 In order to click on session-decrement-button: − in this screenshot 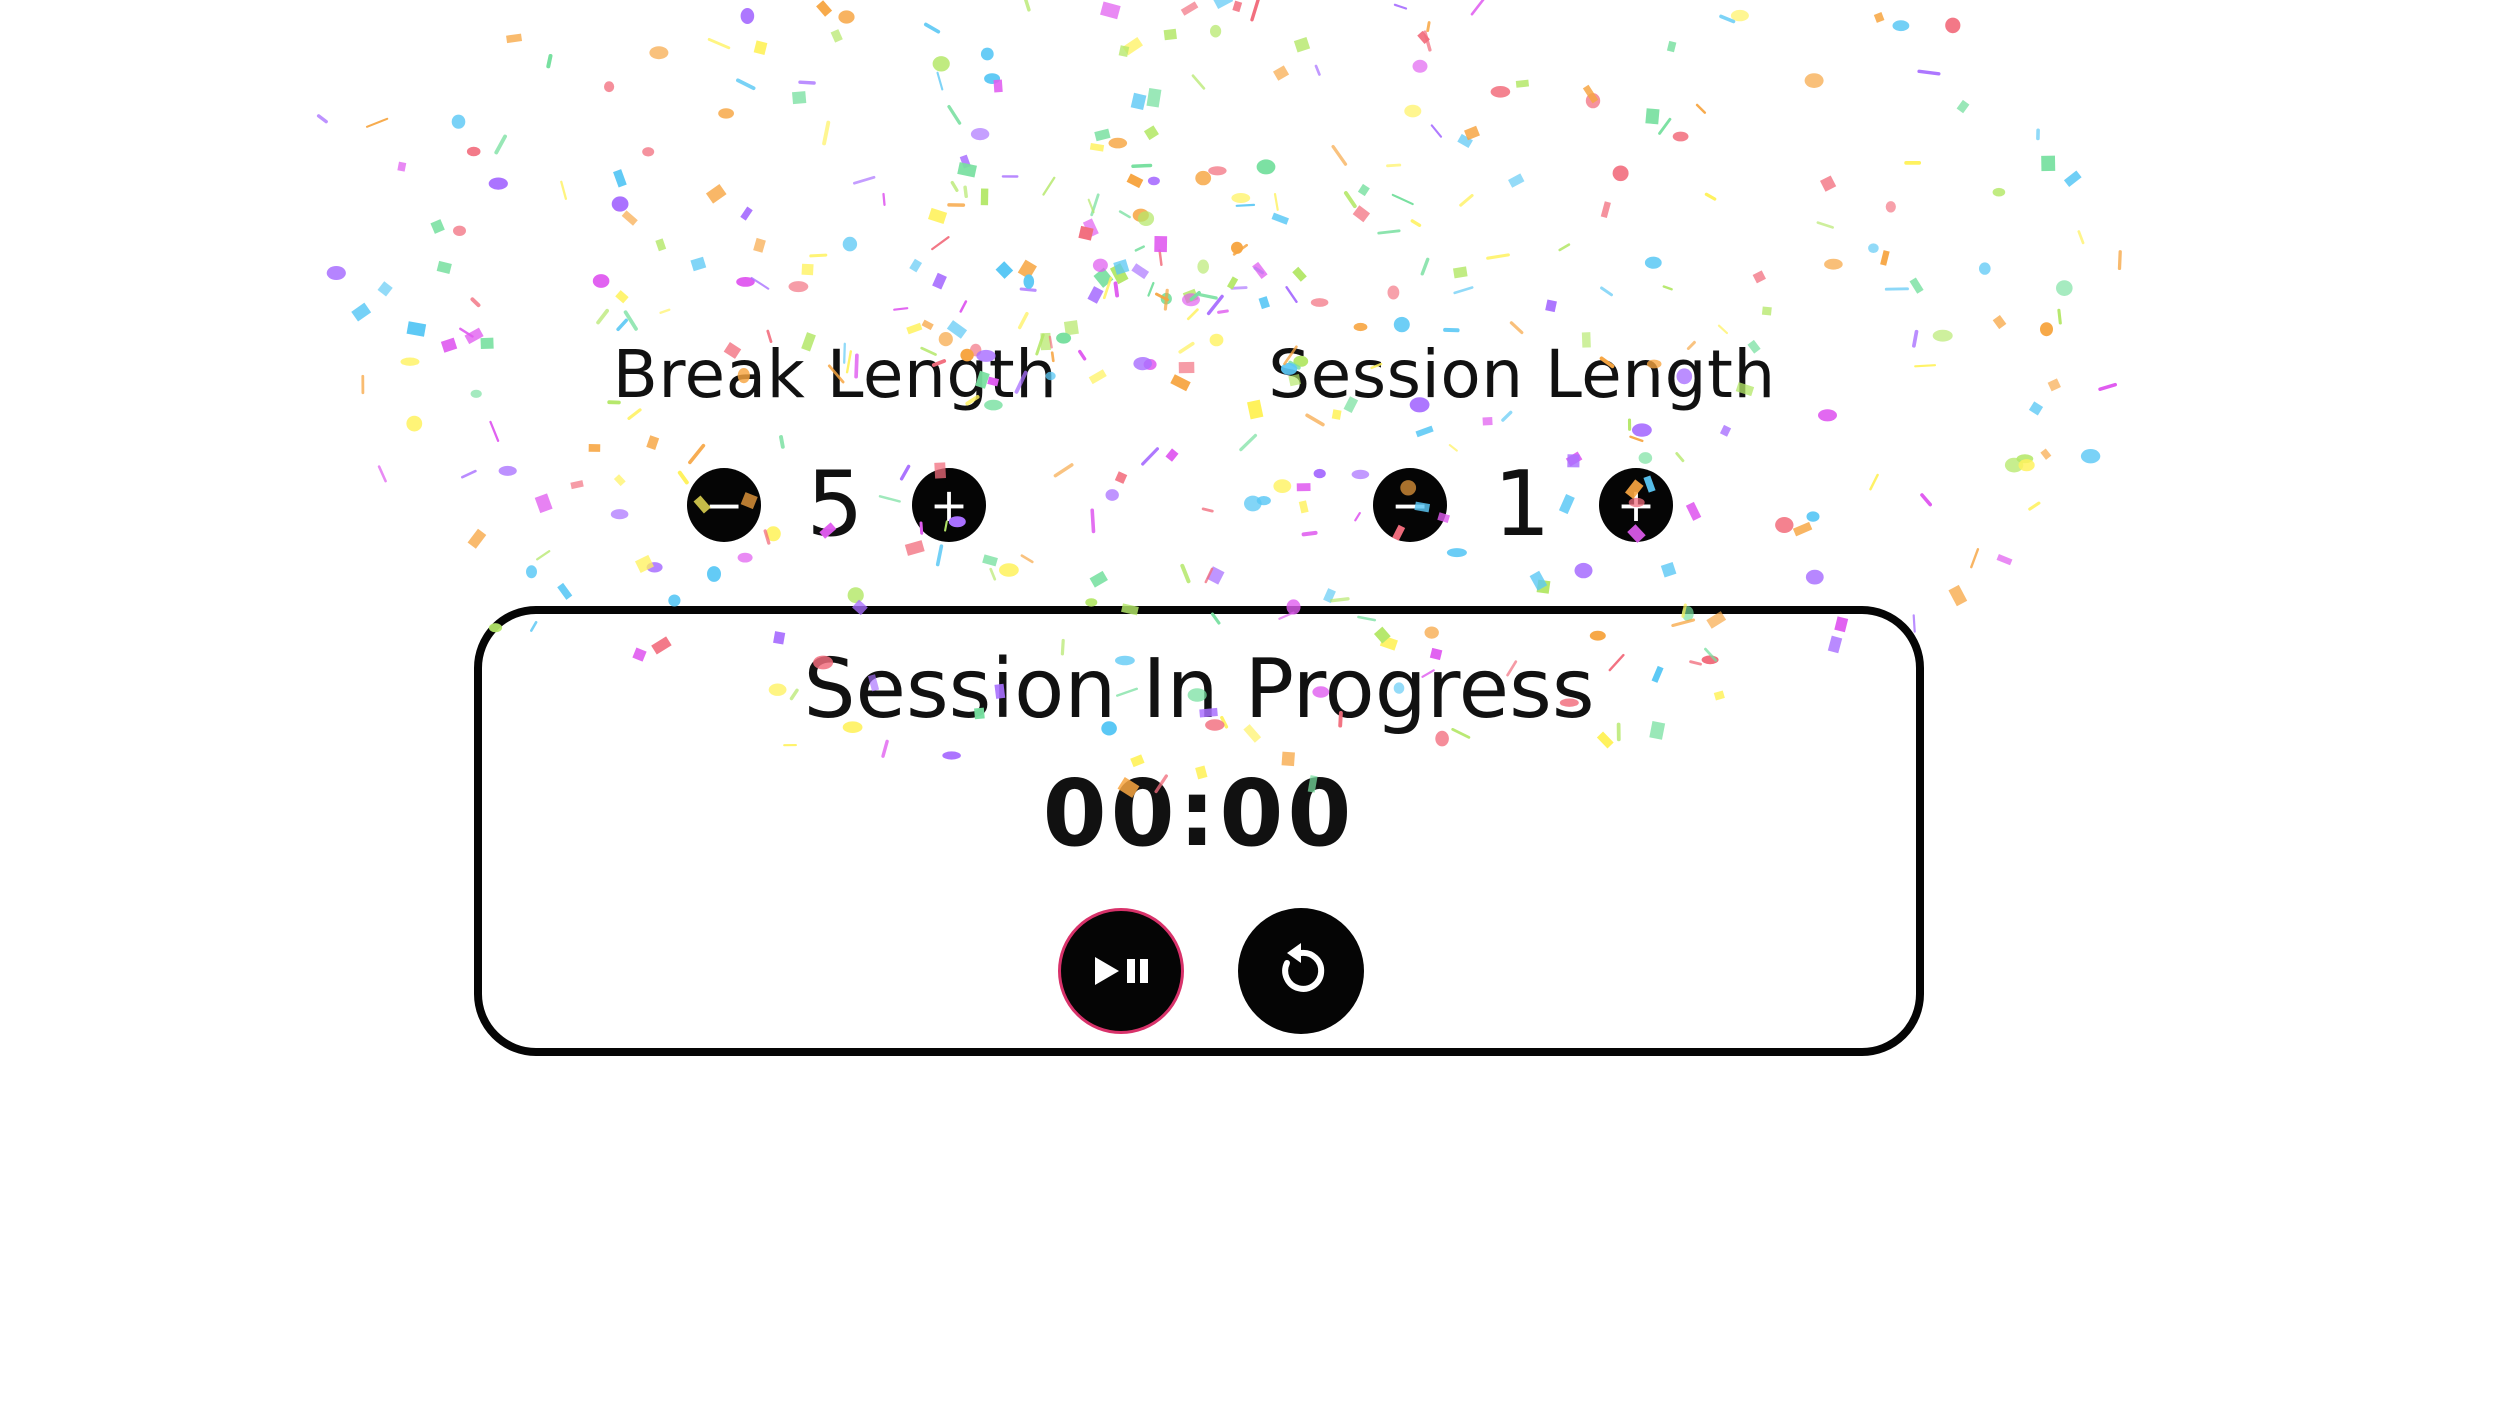, I will do `click(1410, 505)`.